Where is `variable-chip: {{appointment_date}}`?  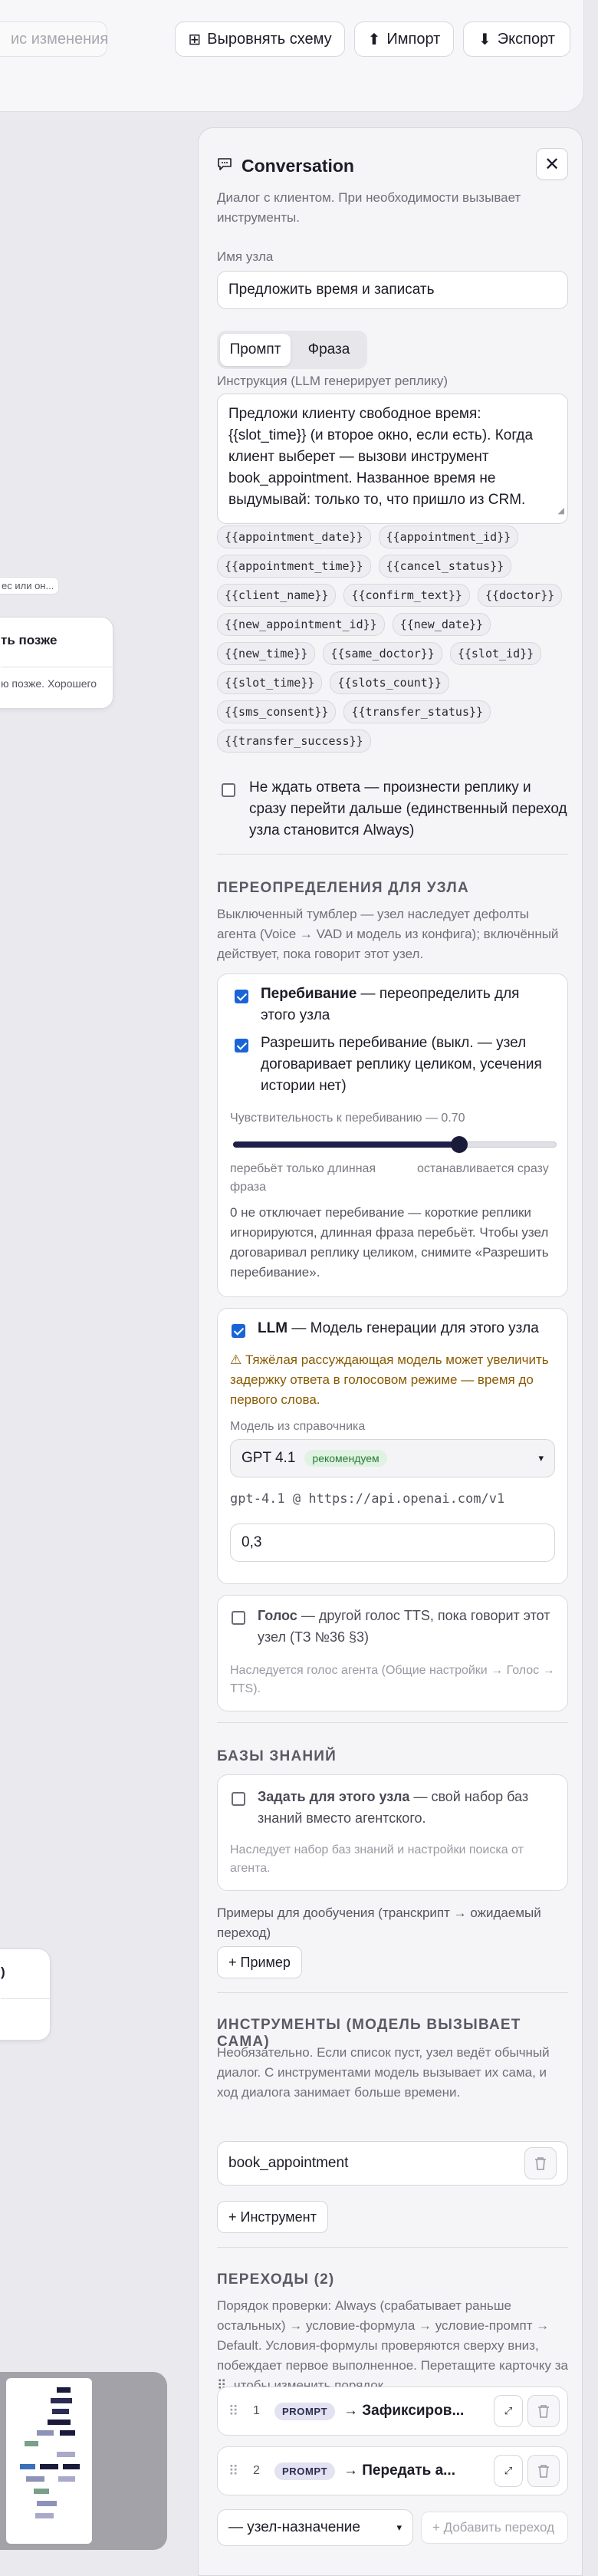
variable-chip: {{appointment_date}} is located at coordinates (294, 536).